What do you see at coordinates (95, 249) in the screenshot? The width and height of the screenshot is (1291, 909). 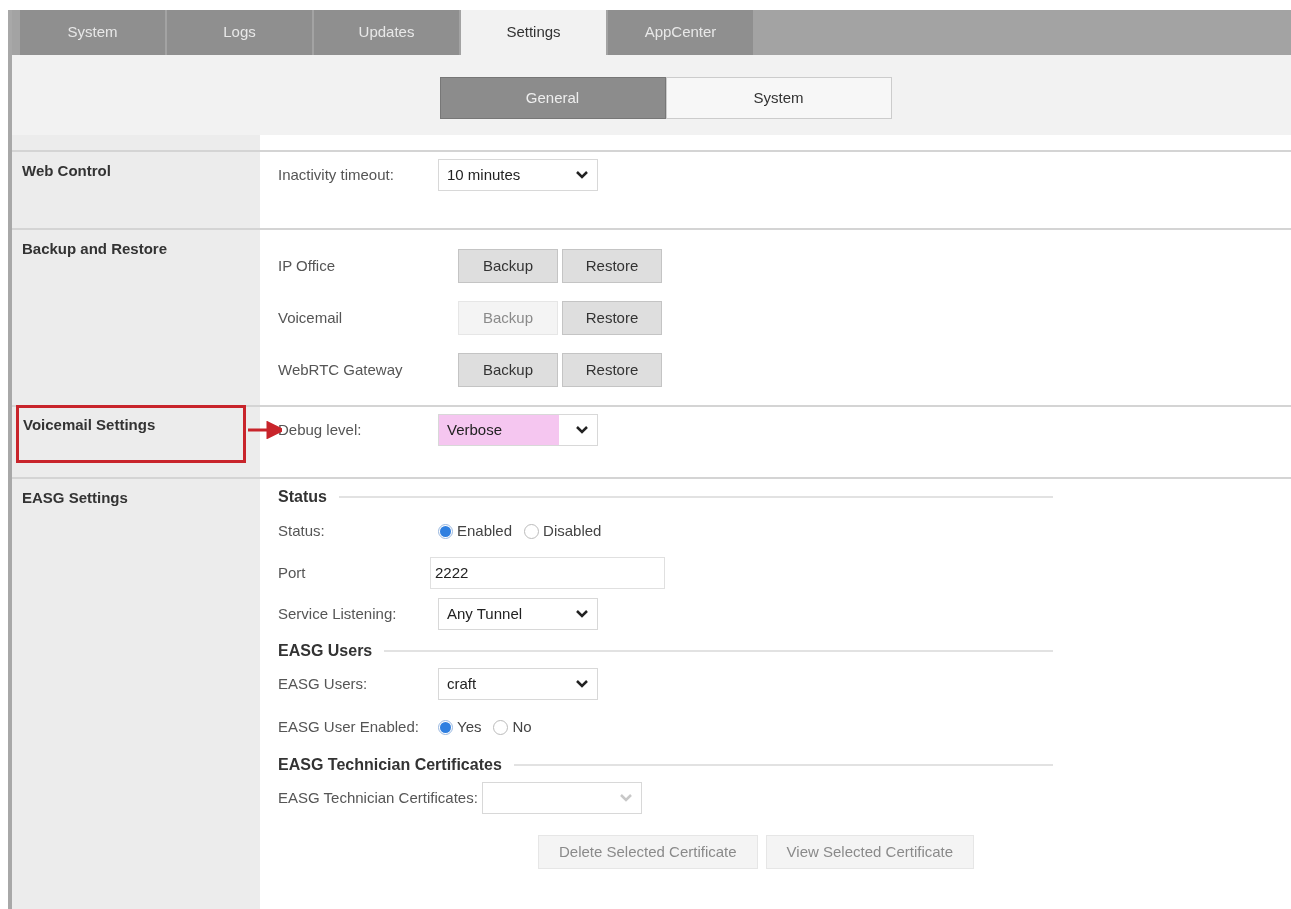 I see `section-title: Backup and Restore` at bounding box center [95, 249].